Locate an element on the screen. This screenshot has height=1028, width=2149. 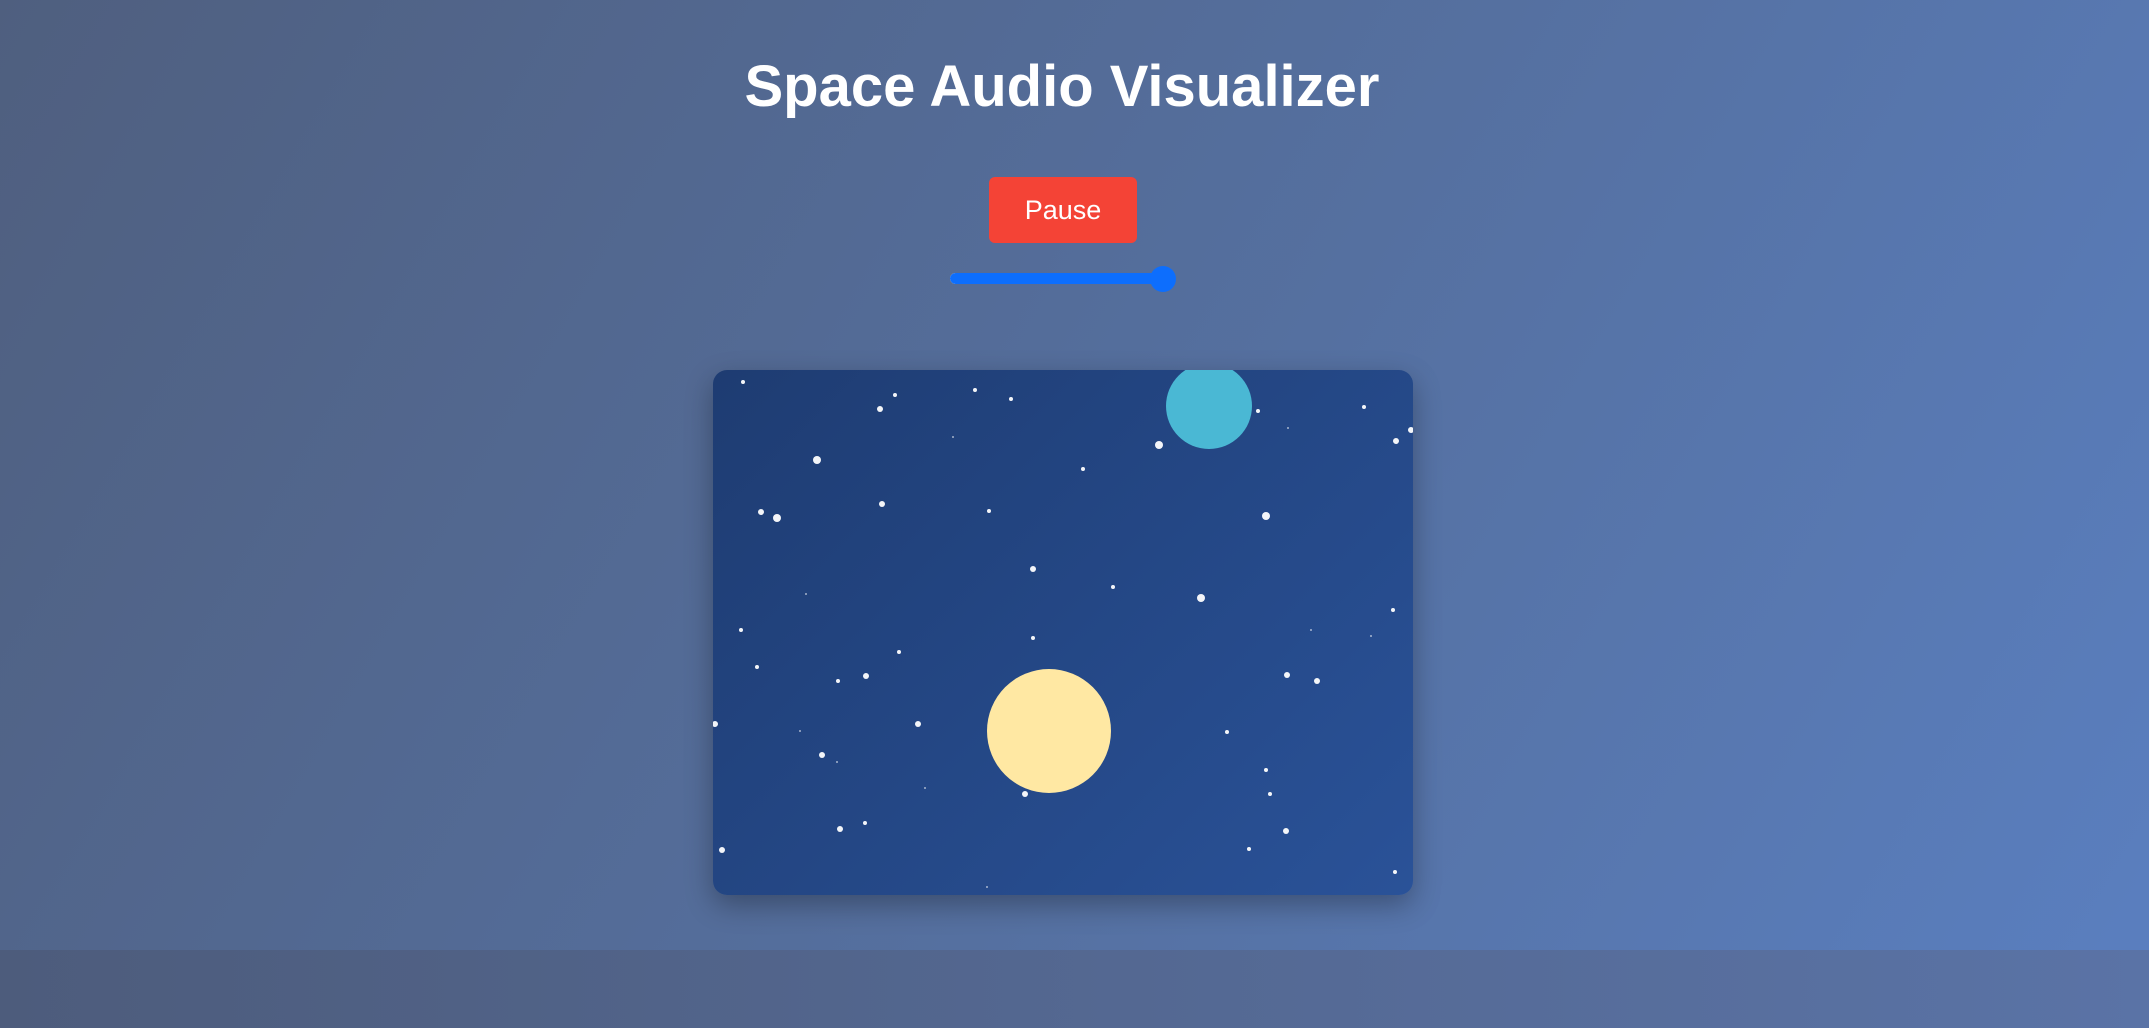
sun-planet is located at coordinates (1049, 731).